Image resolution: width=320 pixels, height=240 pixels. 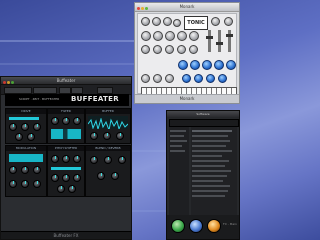 I want to click on browser-item-list, so click(x=214, y=172).